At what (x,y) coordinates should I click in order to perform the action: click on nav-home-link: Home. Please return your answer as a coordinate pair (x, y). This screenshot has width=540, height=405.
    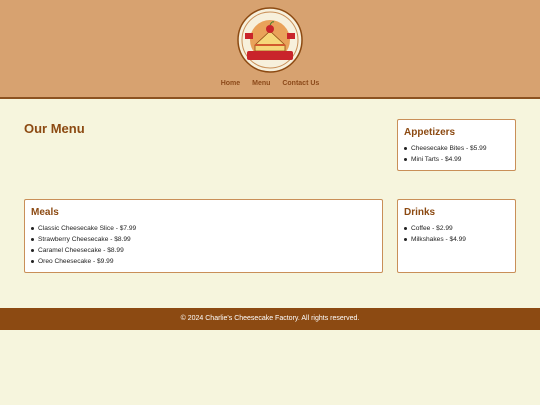
    Looking at the image, I should click on (230, 83).